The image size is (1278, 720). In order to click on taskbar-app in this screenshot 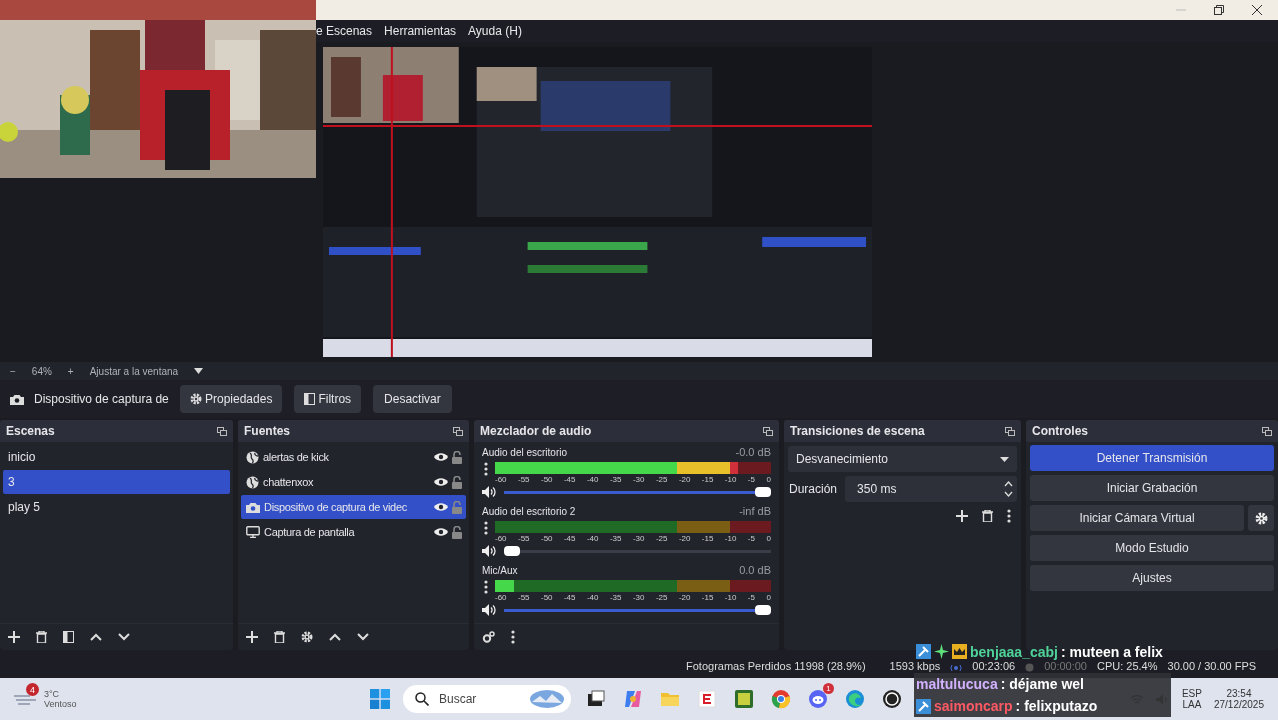, I will do `click(892, 699)`.